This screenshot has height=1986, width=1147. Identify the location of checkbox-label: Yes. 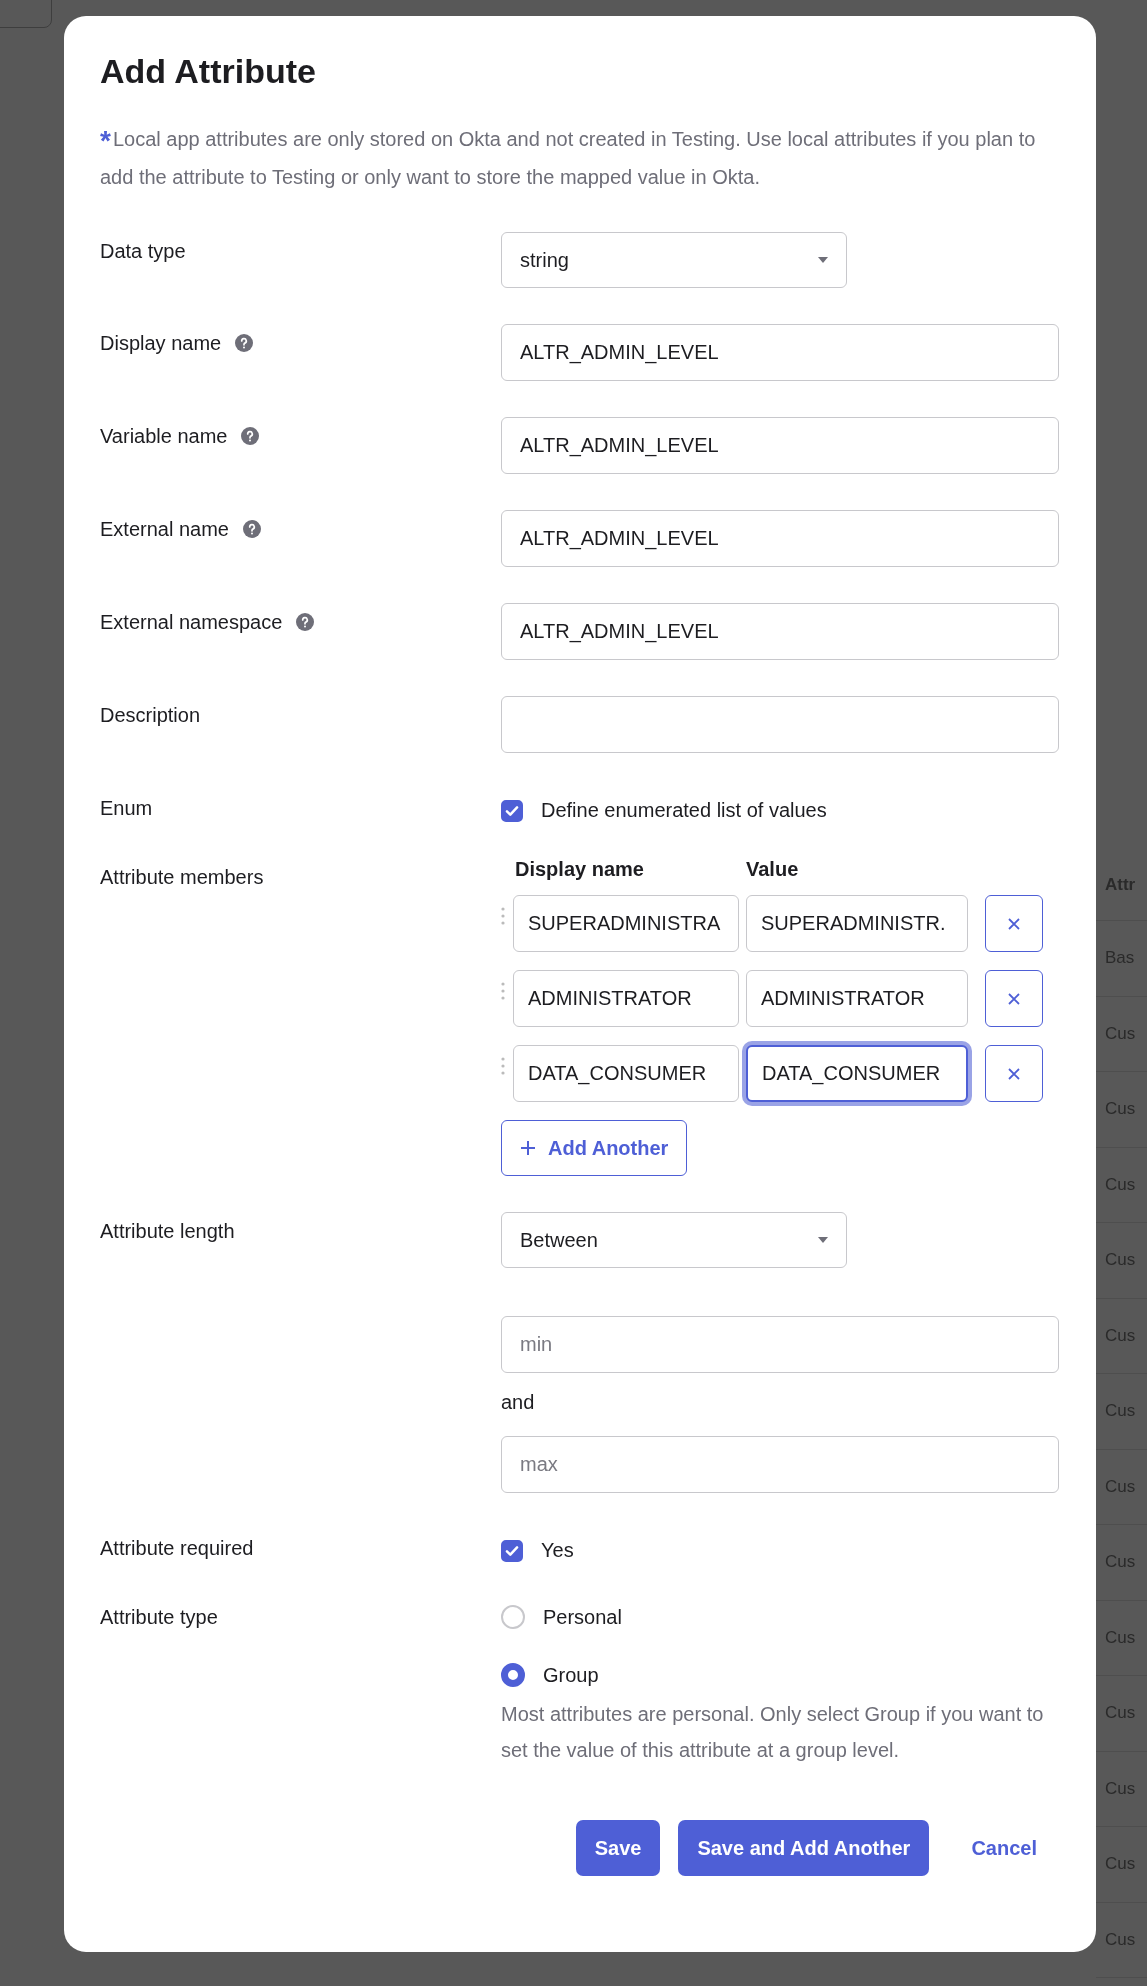
(557, 1550).